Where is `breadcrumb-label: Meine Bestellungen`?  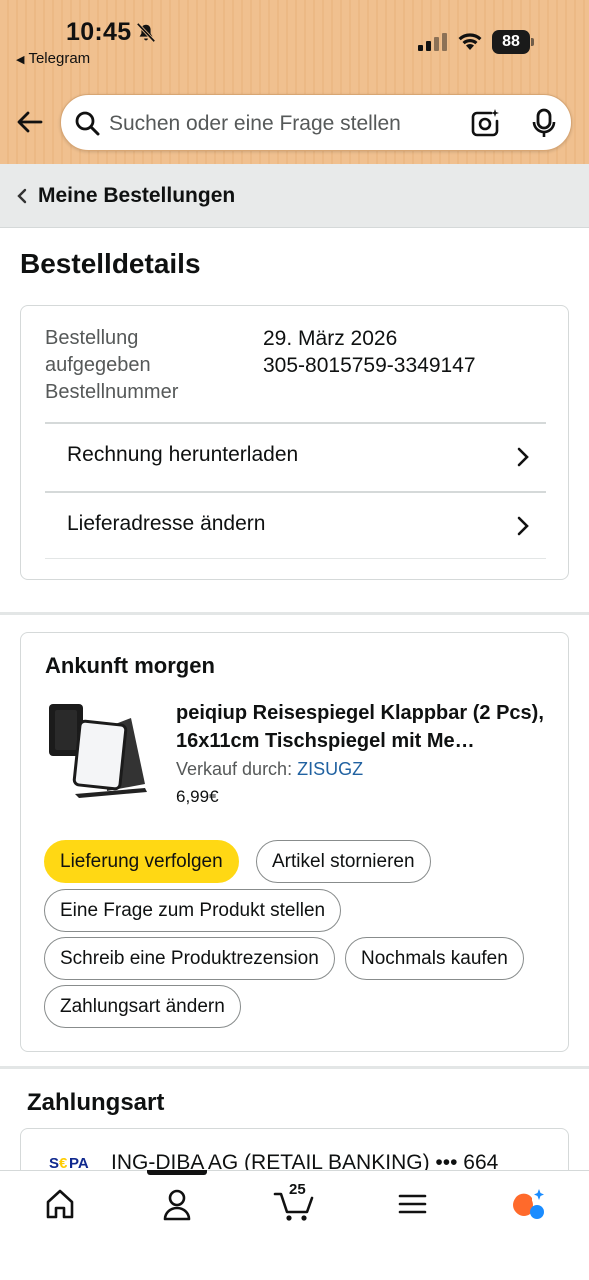 breadcrumb-label: Meine Bestellungen is located at coordinates (137, 195).